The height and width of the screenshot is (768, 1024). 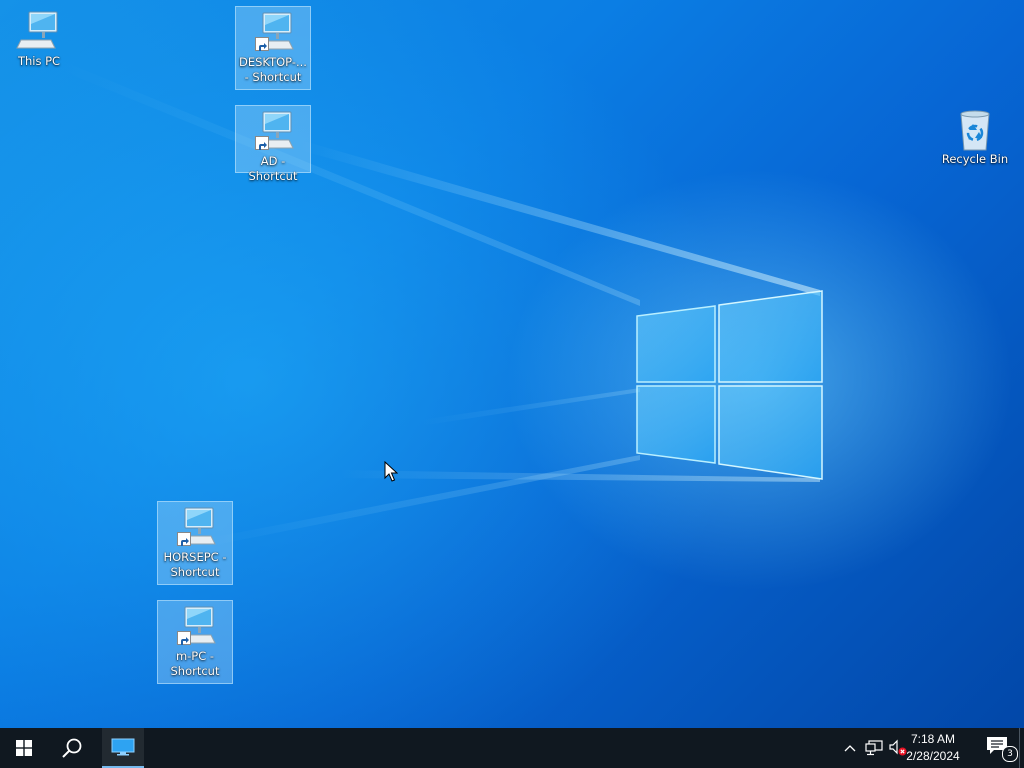 What do you see at coordinates (1021, 748) in the screenshot?
I see `show-desktop-button` at bounding box center [1021, 748].